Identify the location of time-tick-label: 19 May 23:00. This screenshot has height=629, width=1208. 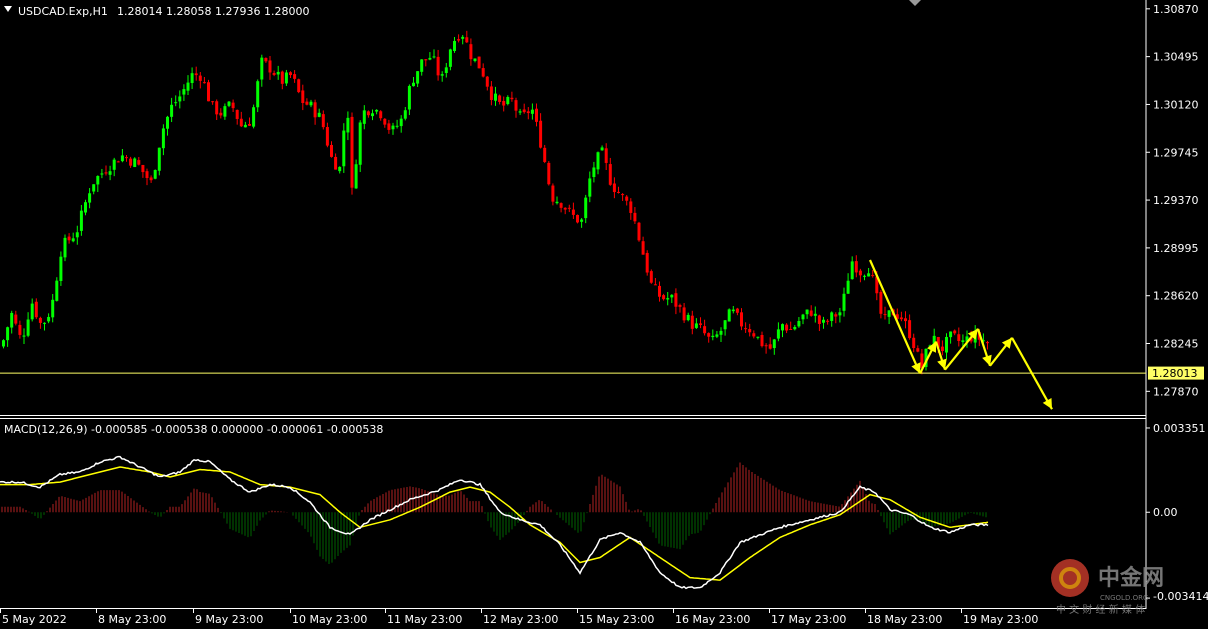
(1000, 619).